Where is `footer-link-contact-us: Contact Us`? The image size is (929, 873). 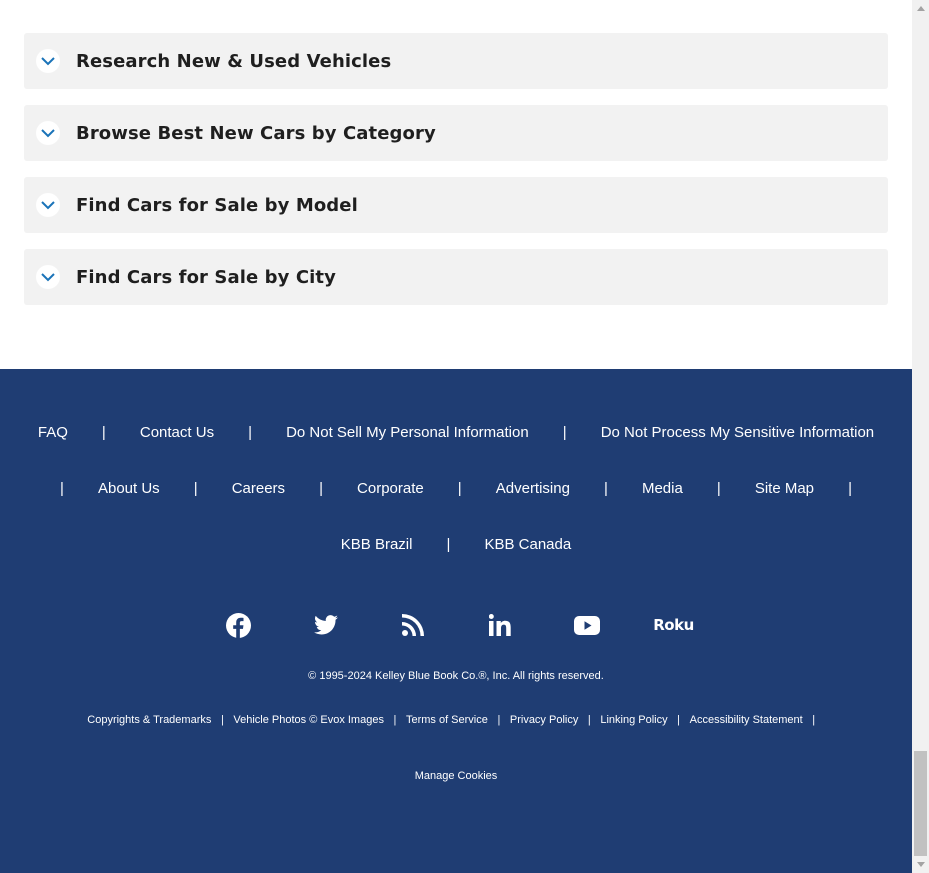 footer-link-contact-us: Contact Us is located at coordinates (177, 432).